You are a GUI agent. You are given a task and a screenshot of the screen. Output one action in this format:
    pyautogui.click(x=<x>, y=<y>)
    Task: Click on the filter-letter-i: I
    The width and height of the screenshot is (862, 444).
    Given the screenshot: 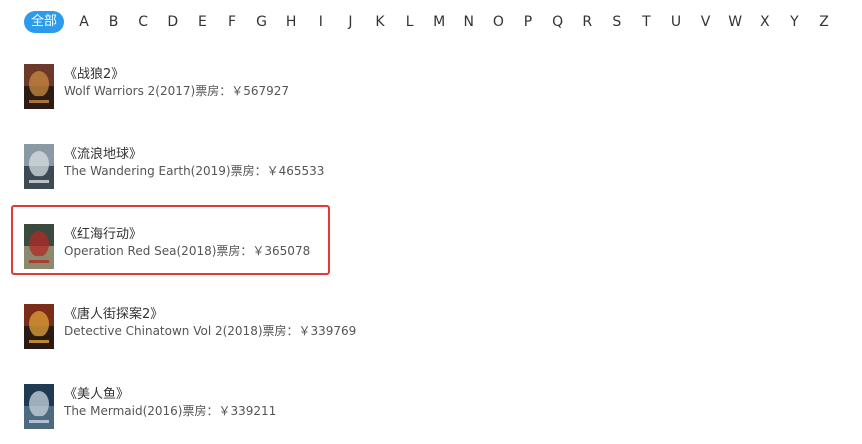 What is the action you would take?
    pyautogui.click(x=321, y=22)
    